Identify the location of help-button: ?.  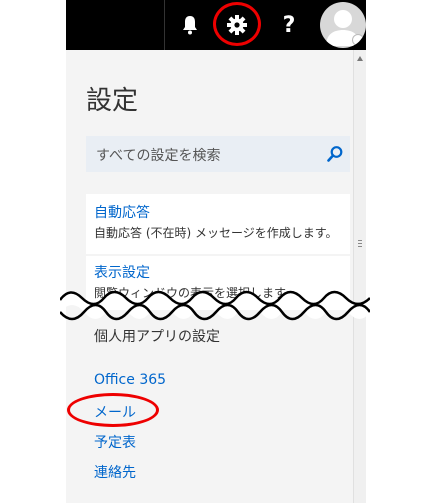
(289, 25).